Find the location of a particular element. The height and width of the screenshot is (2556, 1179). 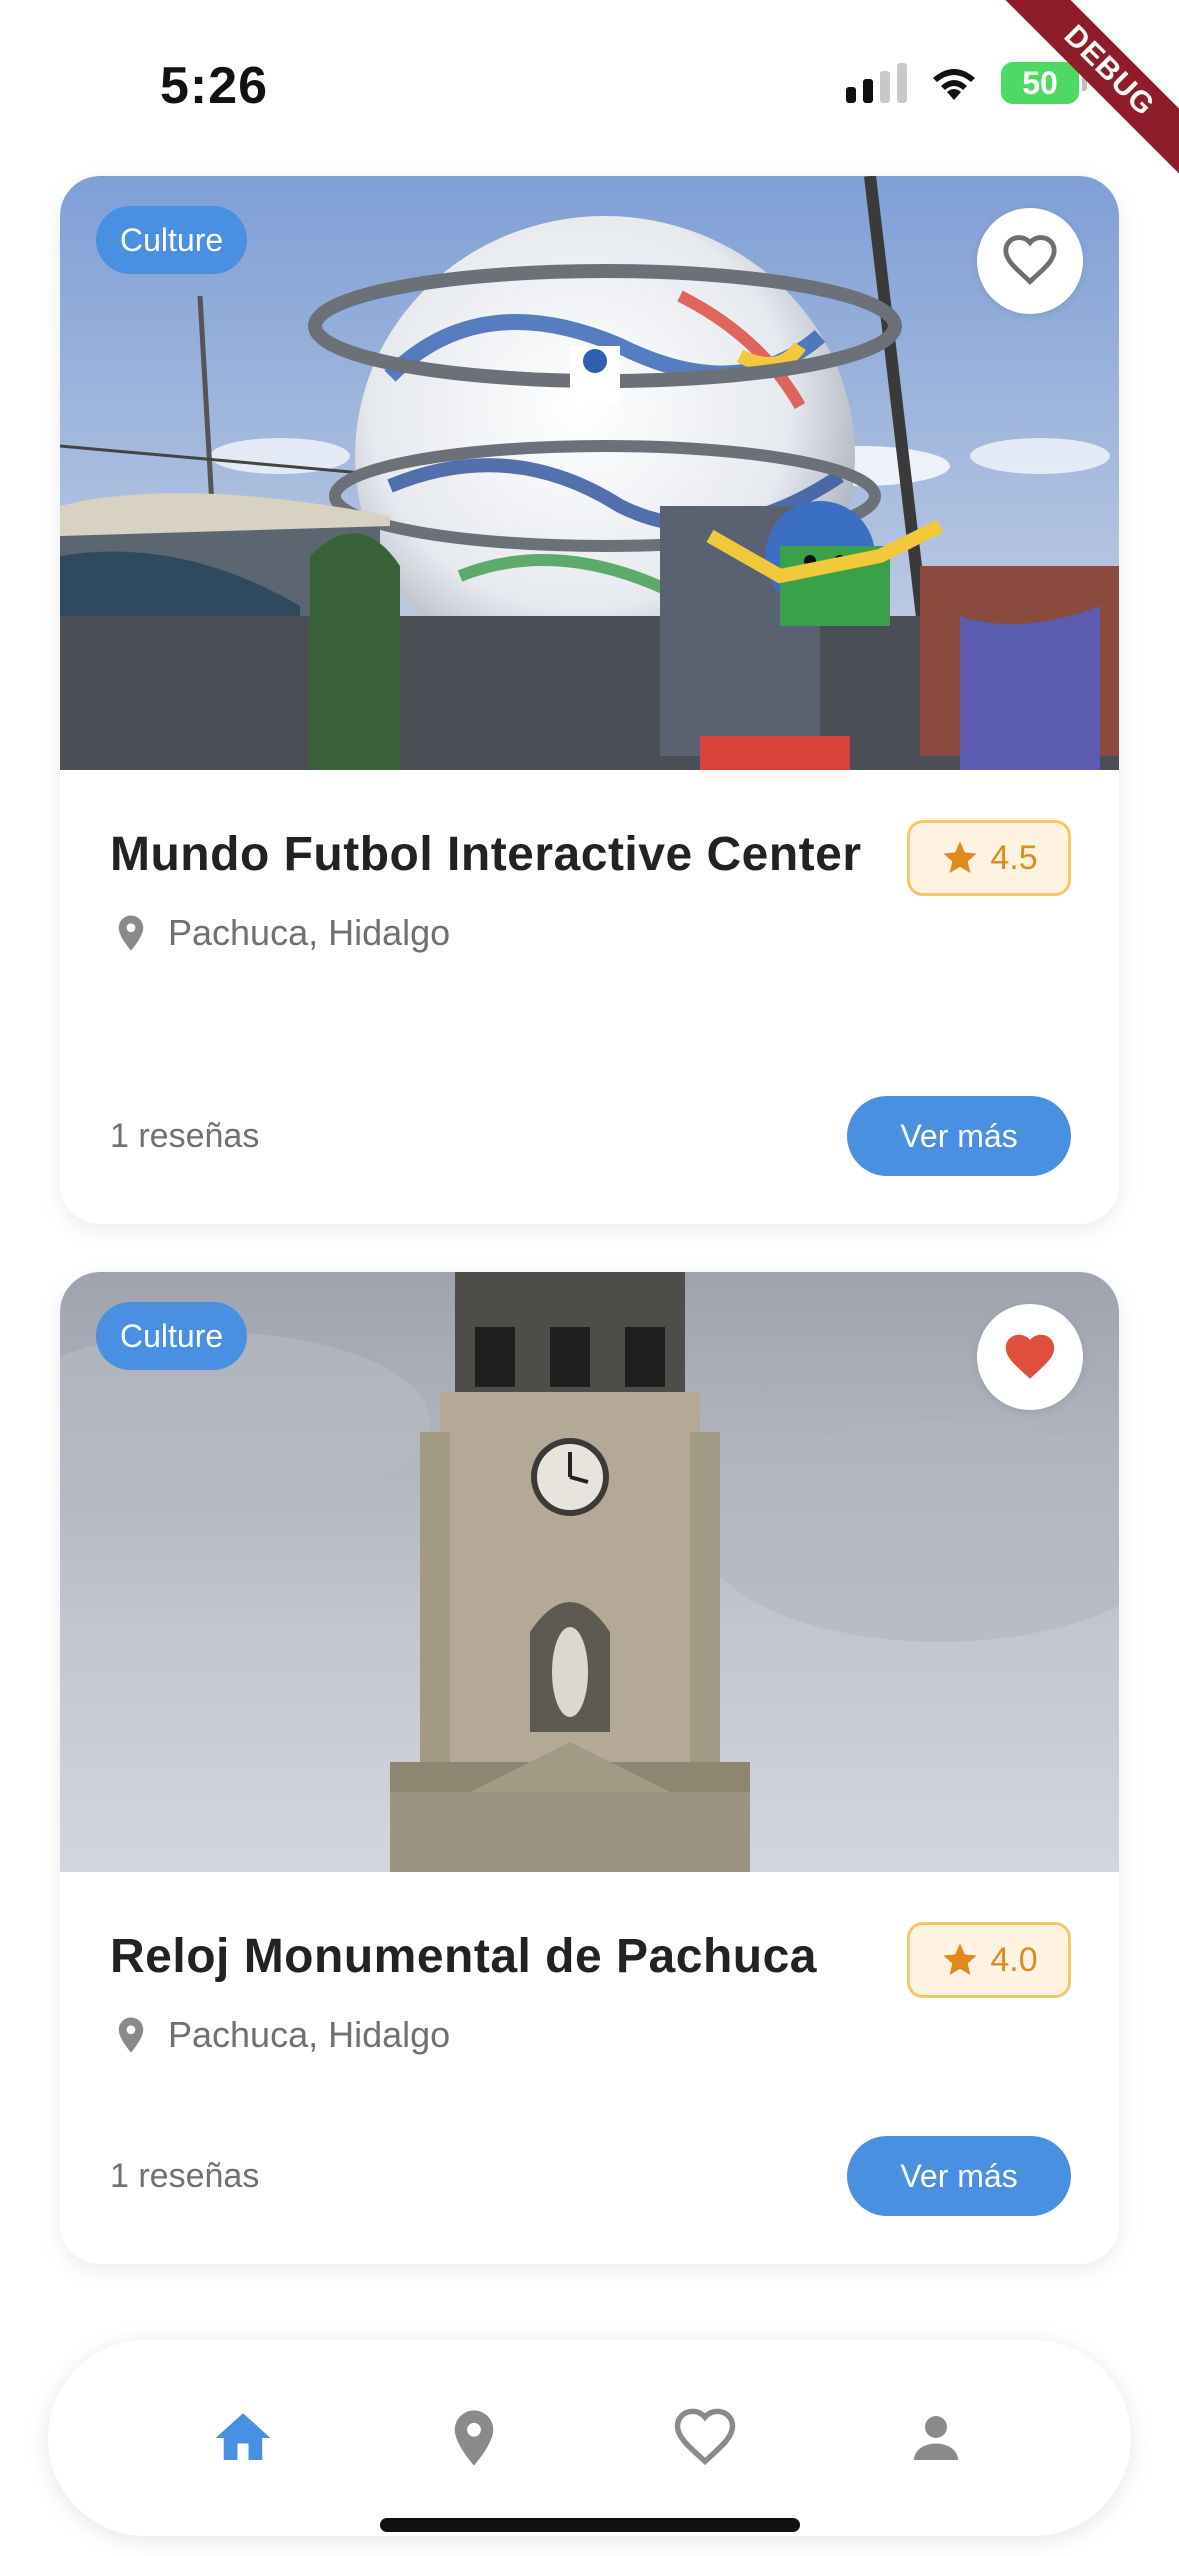

battery-level: 50 is located at coordinates (1040, 82).